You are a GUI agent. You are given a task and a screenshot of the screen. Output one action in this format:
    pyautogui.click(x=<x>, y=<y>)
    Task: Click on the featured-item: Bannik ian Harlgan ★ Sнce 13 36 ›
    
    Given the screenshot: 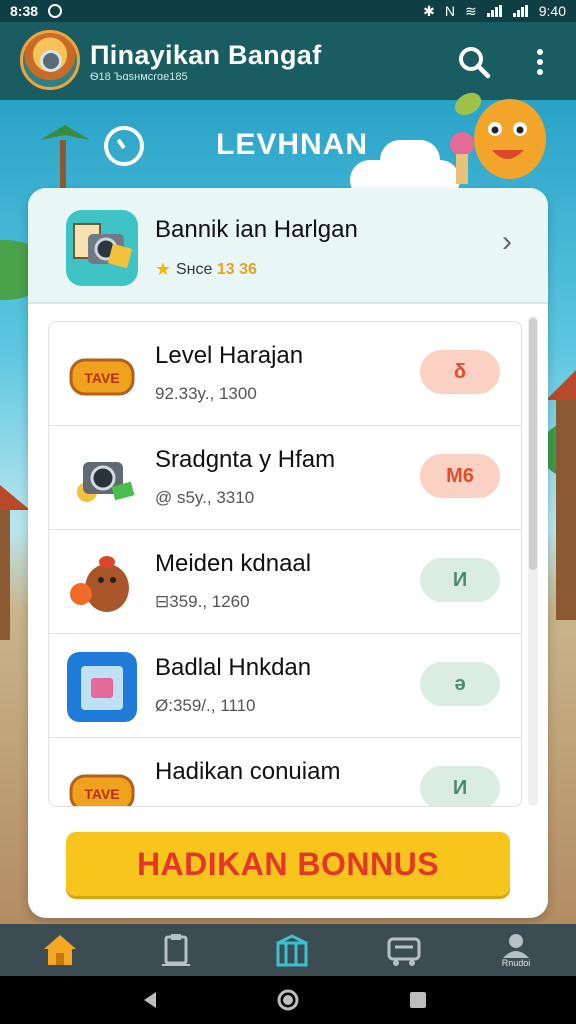 What is the action you would take?
    pyautogui.click(x=288, y=246)
    